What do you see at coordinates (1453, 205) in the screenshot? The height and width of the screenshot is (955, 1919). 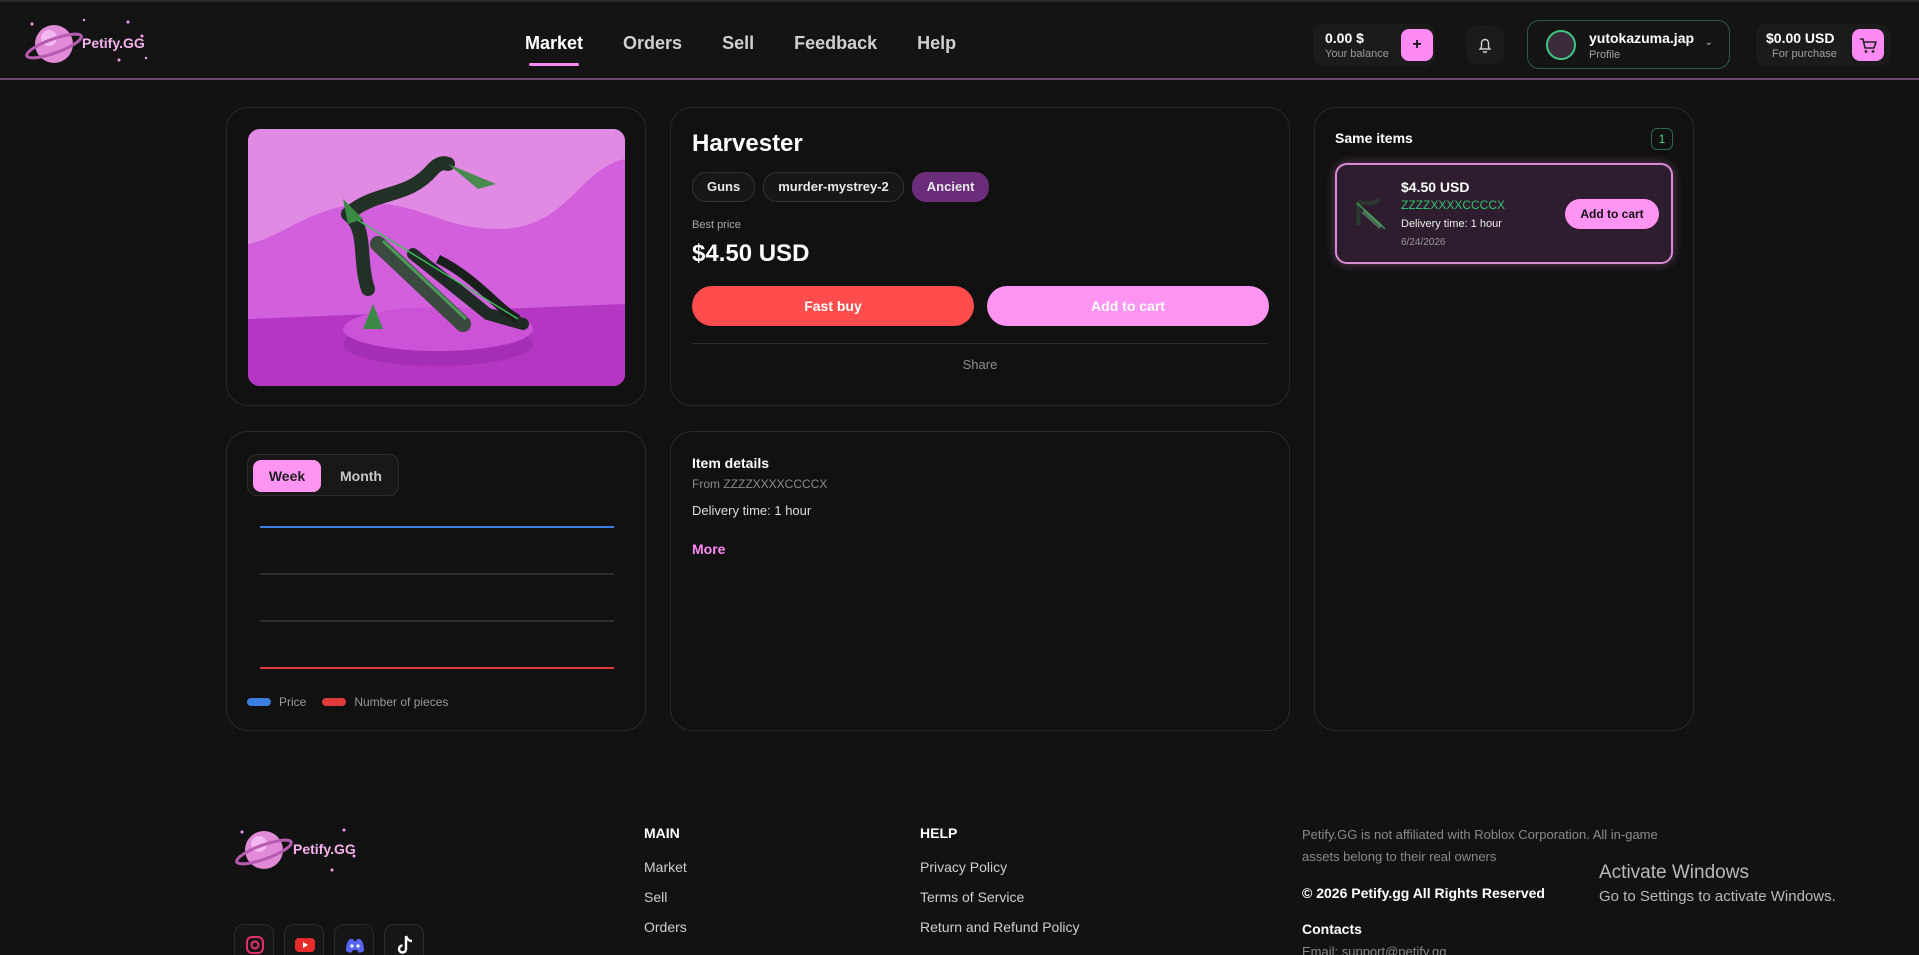 I see `listing-seller: ZZZZXXXXCCCCX` at bounding box center [1453, 205].